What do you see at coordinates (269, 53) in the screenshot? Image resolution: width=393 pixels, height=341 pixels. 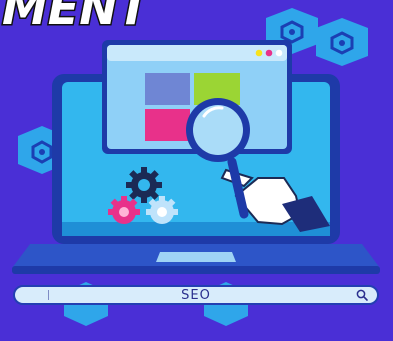 I see `window-dots` at bounding box center [269, 53].